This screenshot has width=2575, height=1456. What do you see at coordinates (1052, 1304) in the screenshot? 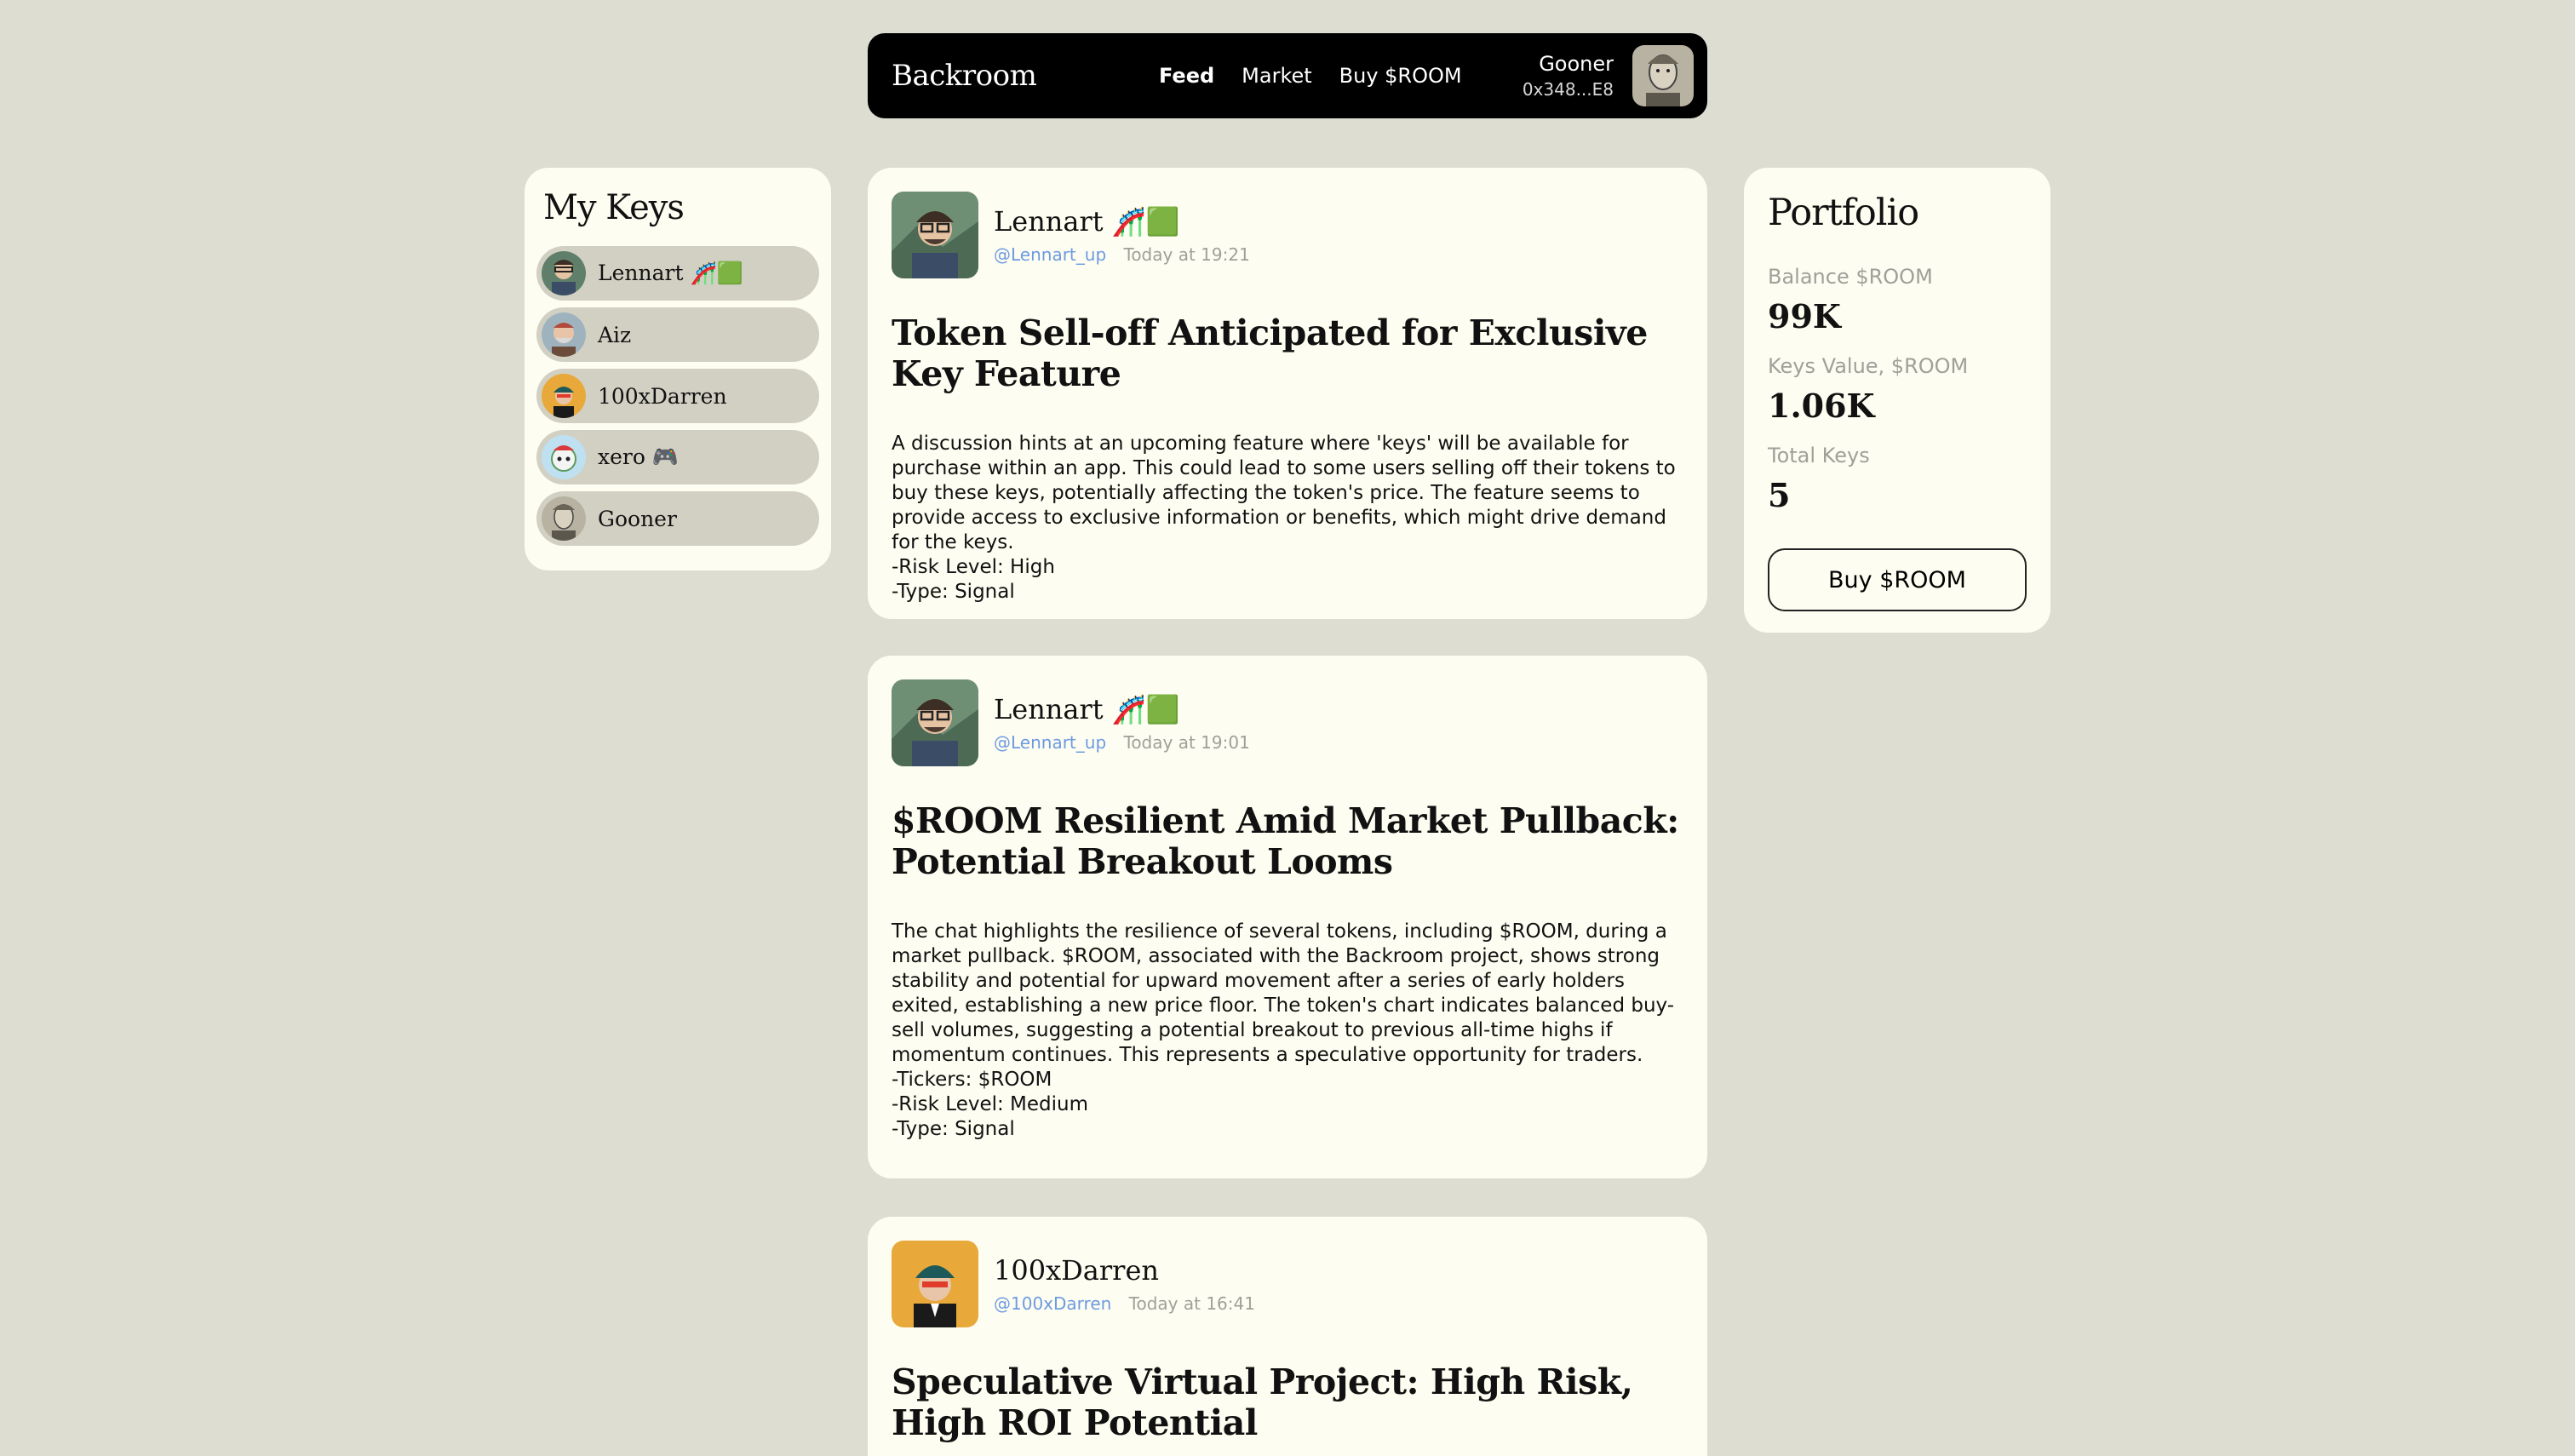
I see `author-handle: @100xDarren` at bounding box center [1052, 1304].